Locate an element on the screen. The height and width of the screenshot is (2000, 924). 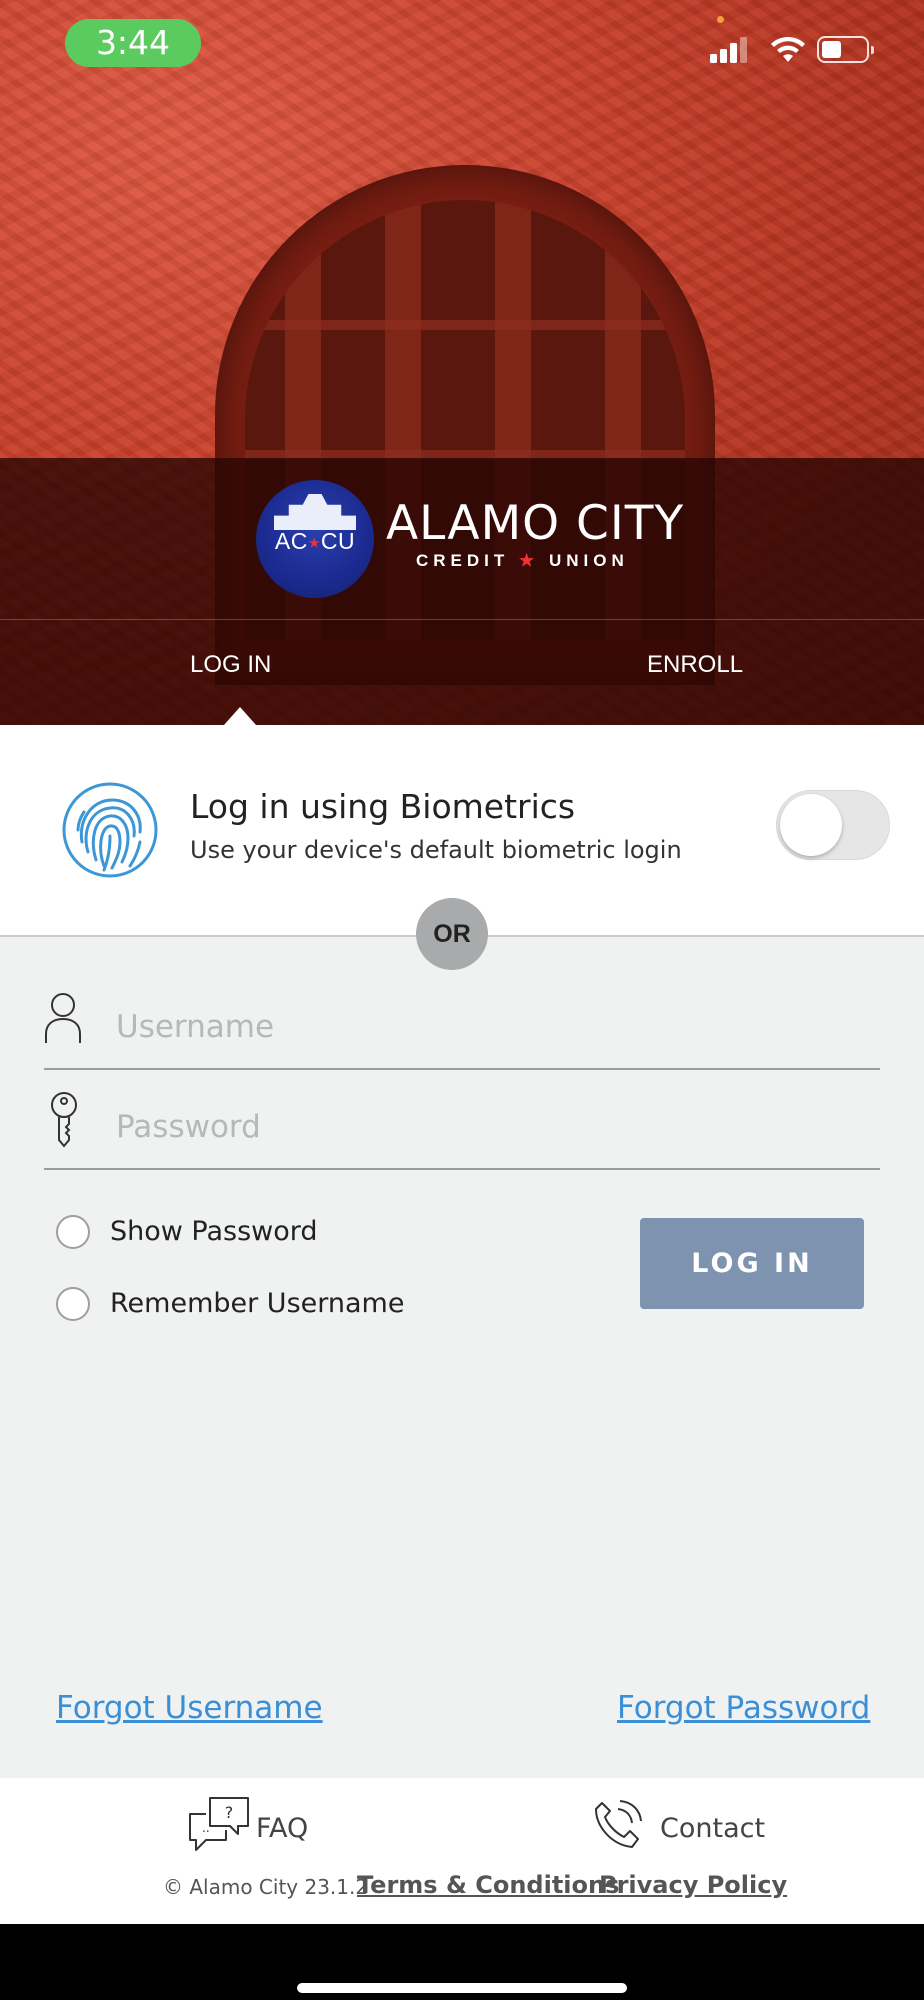
home-indicator is located at coordinates (462, 1988).